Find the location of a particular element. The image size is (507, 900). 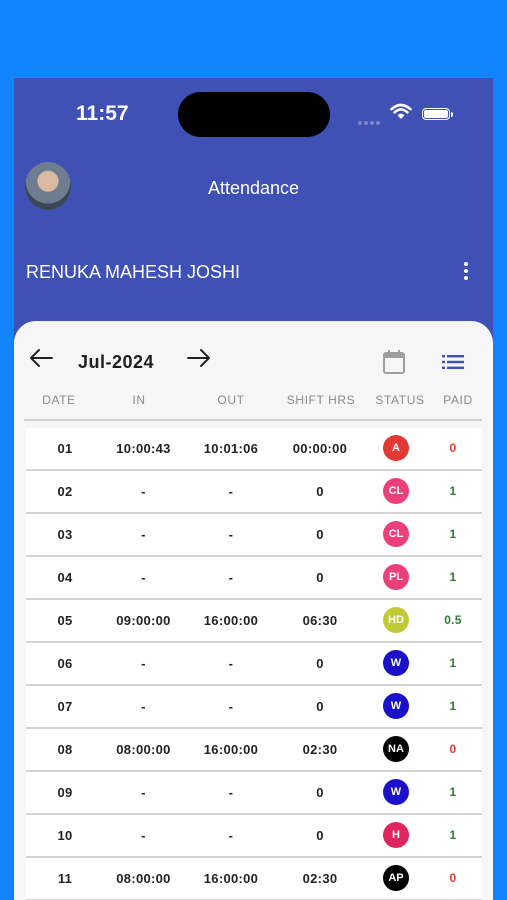

table-row: 11 08:00:00 16:00:00 02:30 AP 0 is located at coordinates (254, 879).